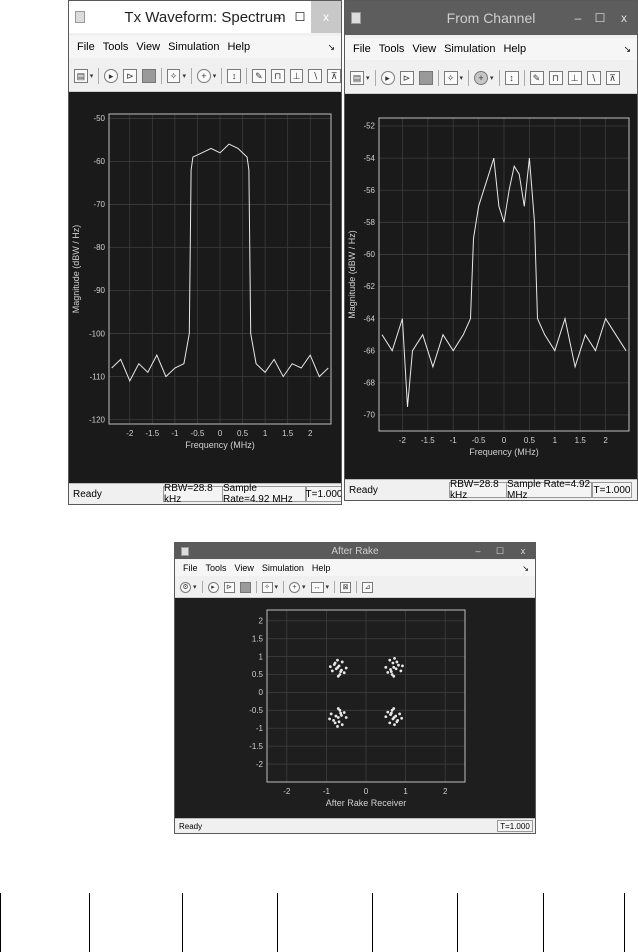 The width and height of the screenshot is (638, 952). What do you see at coordinates (99, 290) in the screenshot?
I see `y-tick-label: -90` at bounding box center [99, 290].